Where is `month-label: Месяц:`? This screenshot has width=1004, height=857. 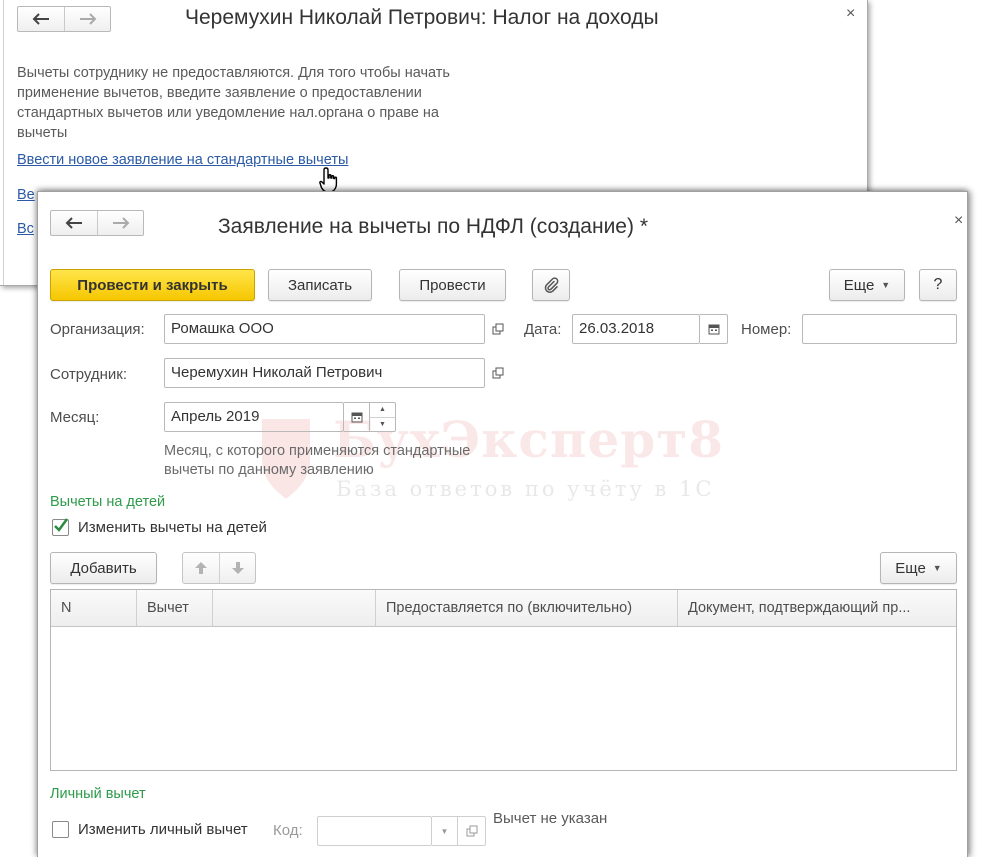
month-label: Месяц: is located at coordinates (75, 417).